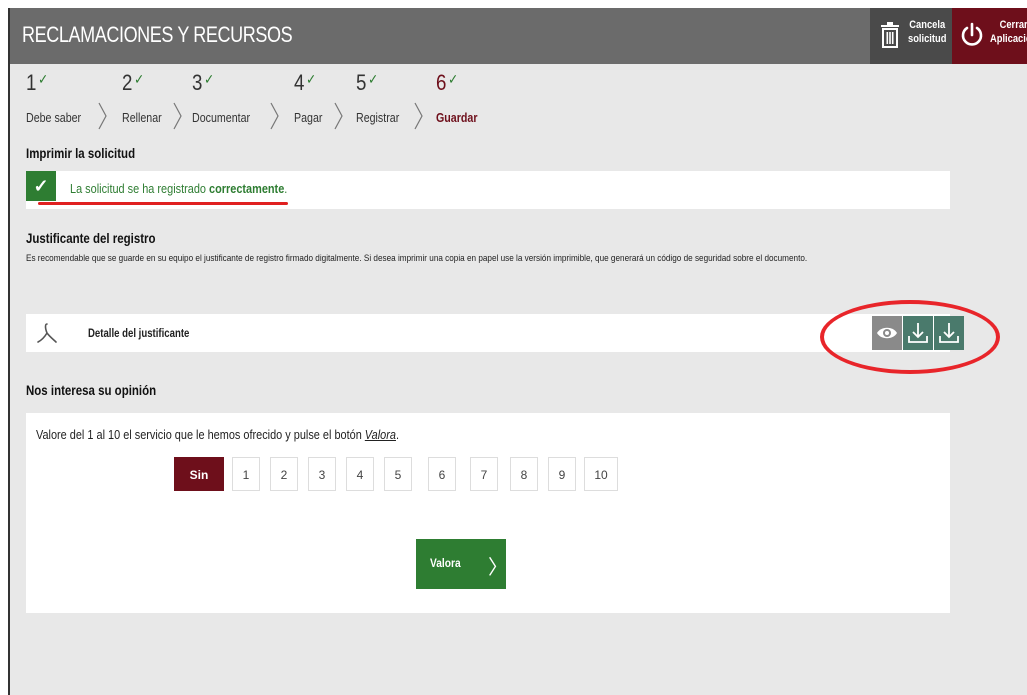 The width and height of the screenshot is (1027, 695). Describe the element at coordinates (197, 82) in the screenshot. I see `step-number: 3` at that location.